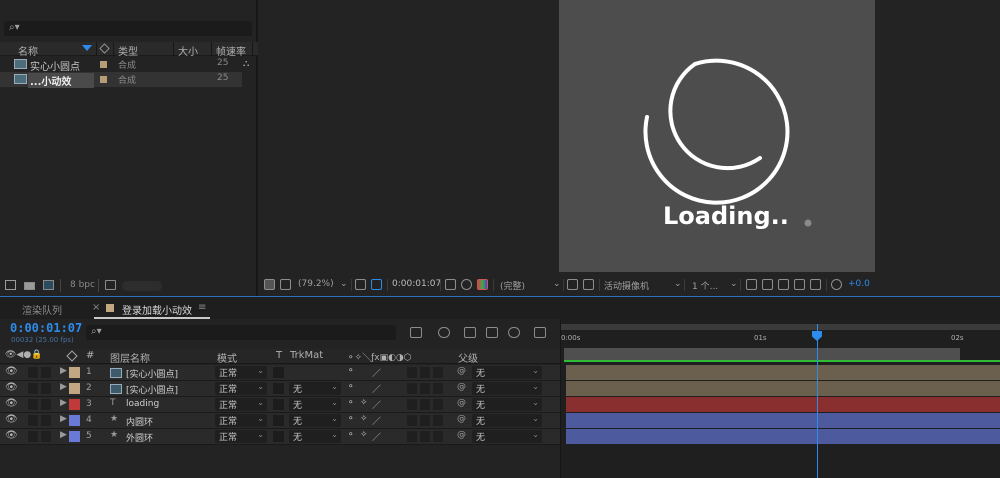 The height and width of the screenshot is (478, 1000). I want to click on exposure-icon, so click(836, 284).